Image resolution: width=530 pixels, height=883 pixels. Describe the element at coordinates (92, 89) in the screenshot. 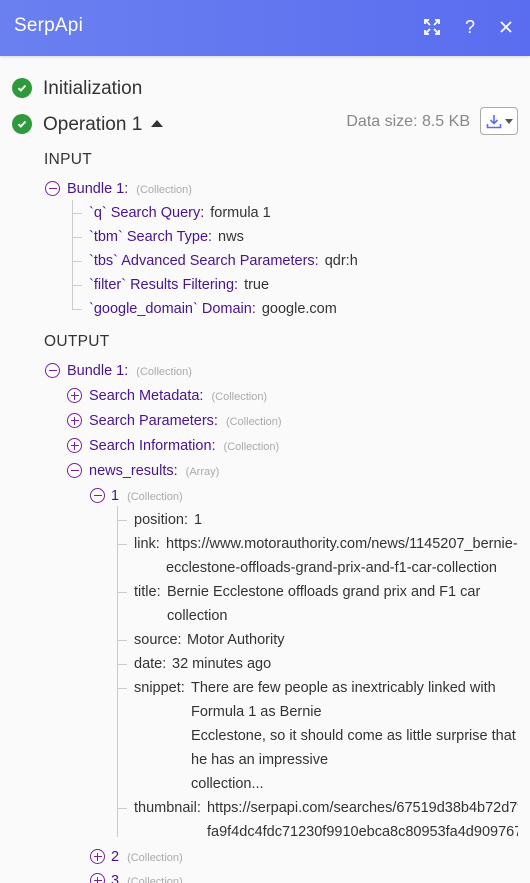

I see `step-initialization: Initialization` at that location.